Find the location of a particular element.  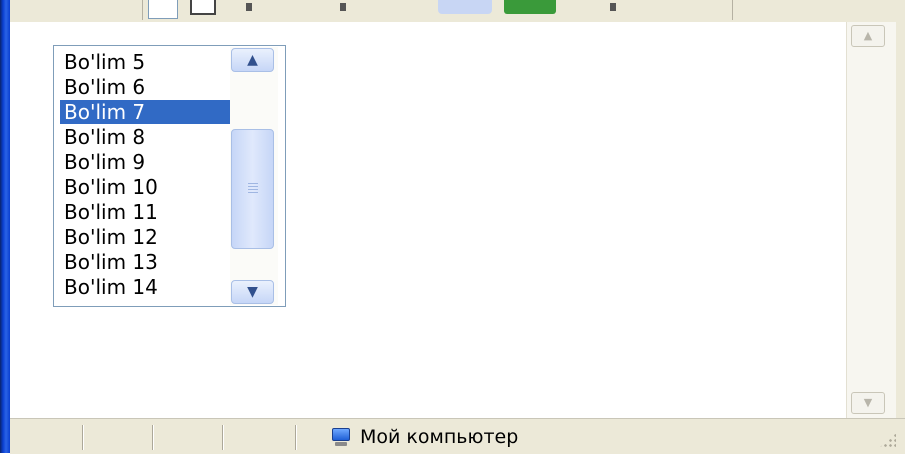

toolbar is located at coordinates (457, 11).